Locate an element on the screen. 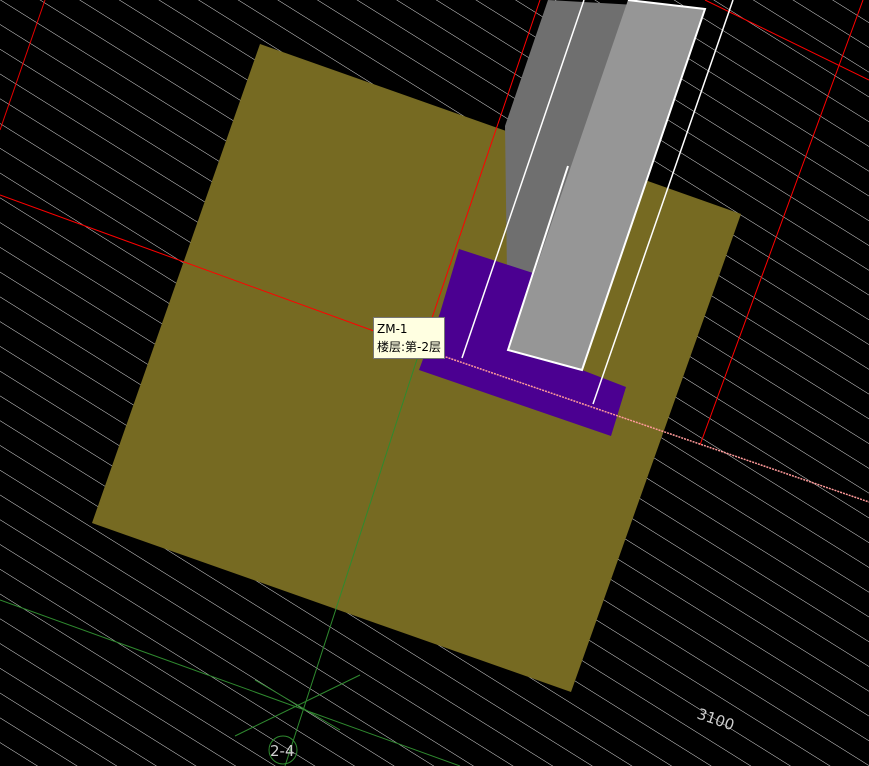 This screenshot has width=869, height=766. axis-label: 2-4 is located at coordinates (282, 751).